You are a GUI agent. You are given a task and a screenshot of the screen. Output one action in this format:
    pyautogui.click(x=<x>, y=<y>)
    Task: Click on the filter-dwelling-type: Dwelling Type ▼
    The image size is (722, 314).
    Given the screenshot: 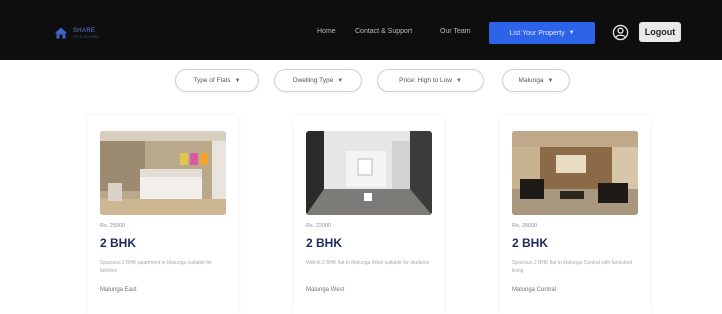 What is the action you would take?
    pyautogui.click(x=318, y=80)
    